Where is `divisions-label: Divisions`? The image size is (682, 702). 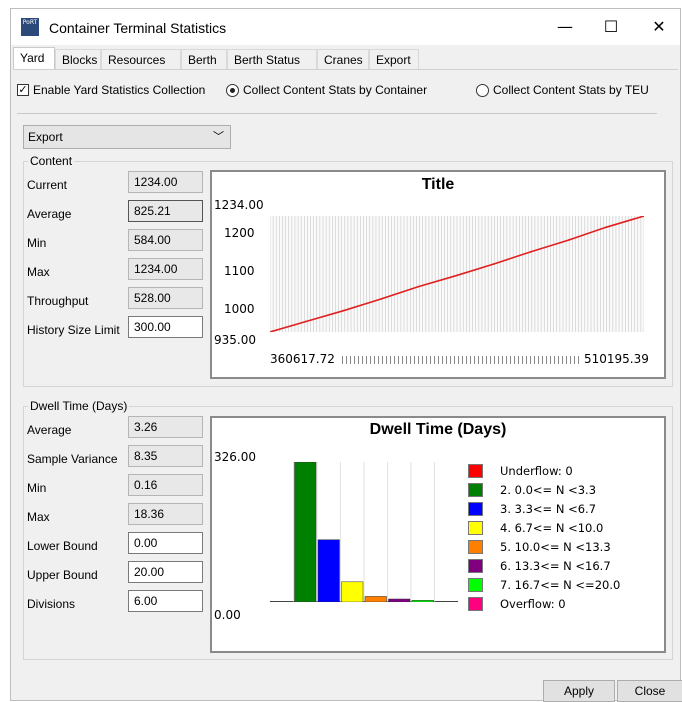 divisions-label: Divisions is located at coordinates (51, 604).